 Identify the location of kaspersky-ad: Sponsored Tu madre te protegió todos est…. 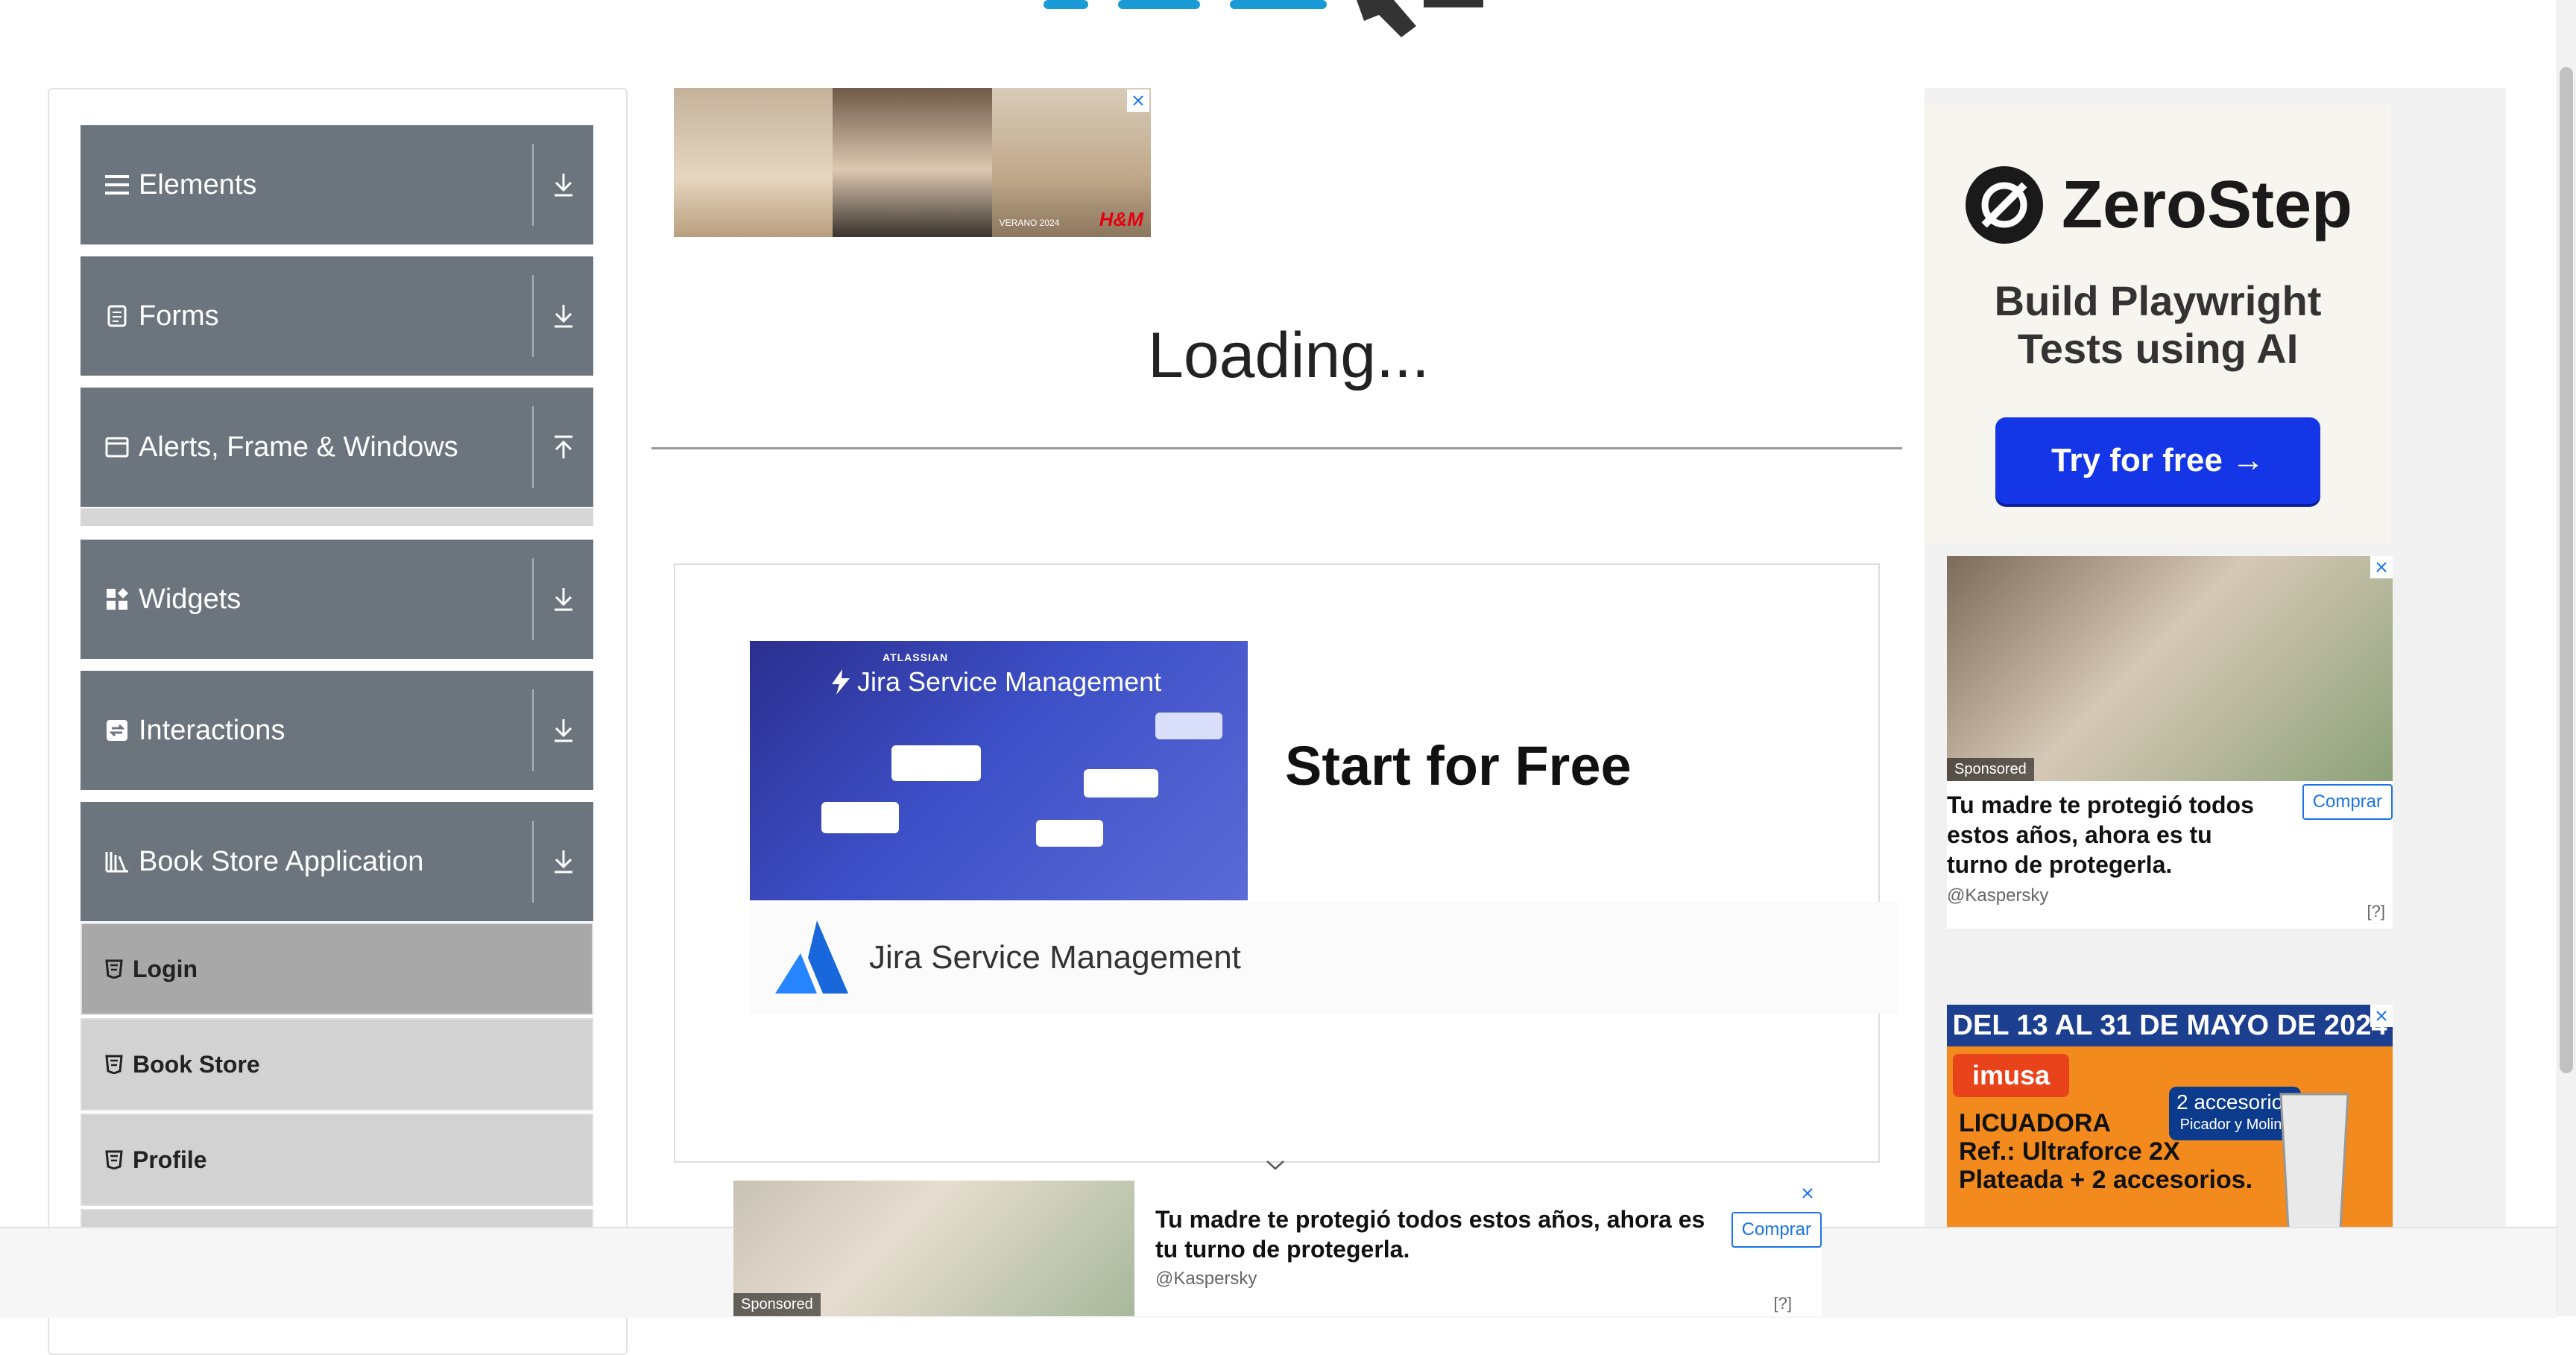
(2170, 743).